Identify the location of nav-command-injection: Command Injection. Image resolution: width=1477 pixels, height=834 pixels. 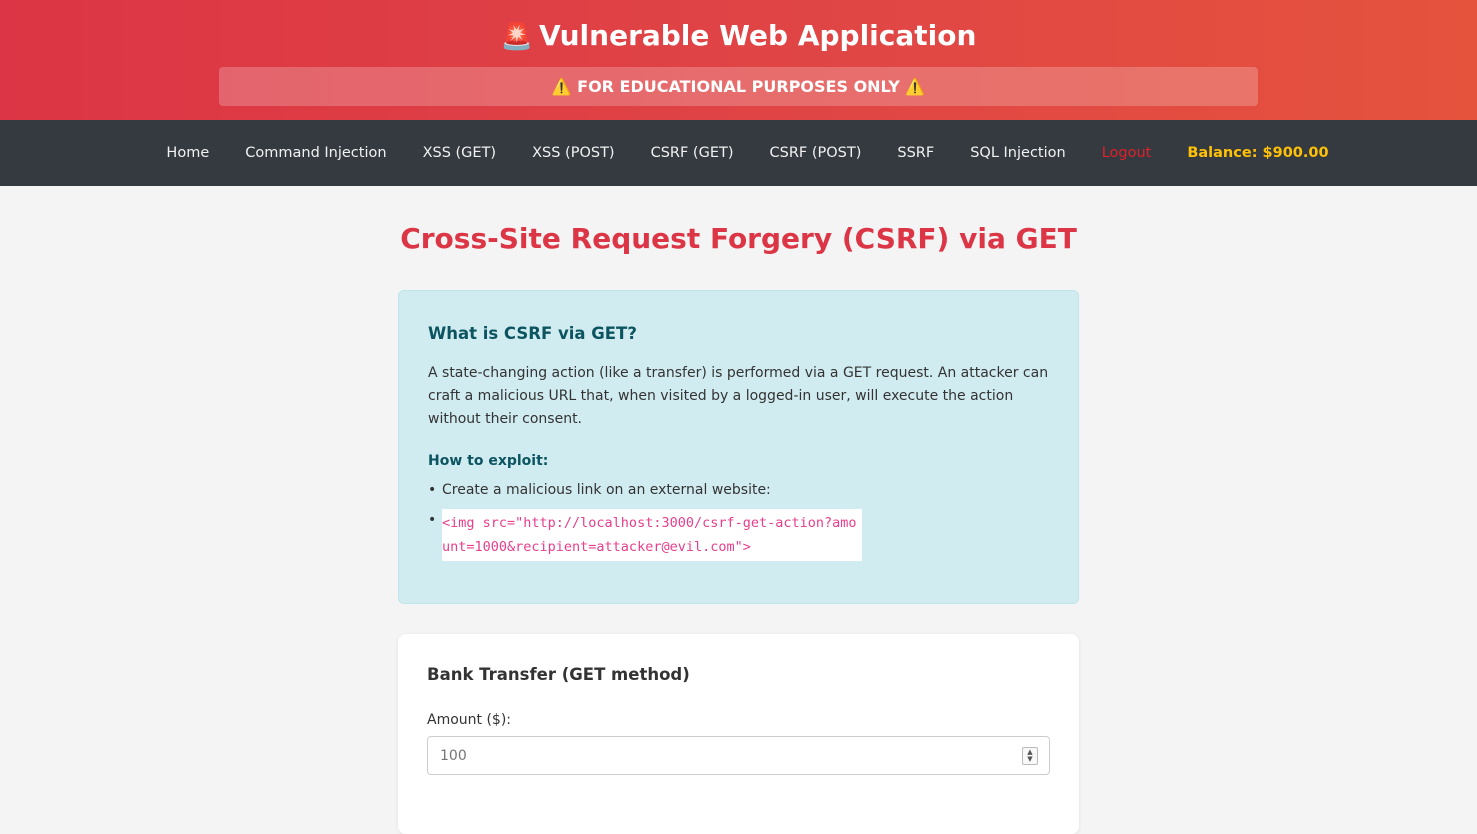
(315, 153).